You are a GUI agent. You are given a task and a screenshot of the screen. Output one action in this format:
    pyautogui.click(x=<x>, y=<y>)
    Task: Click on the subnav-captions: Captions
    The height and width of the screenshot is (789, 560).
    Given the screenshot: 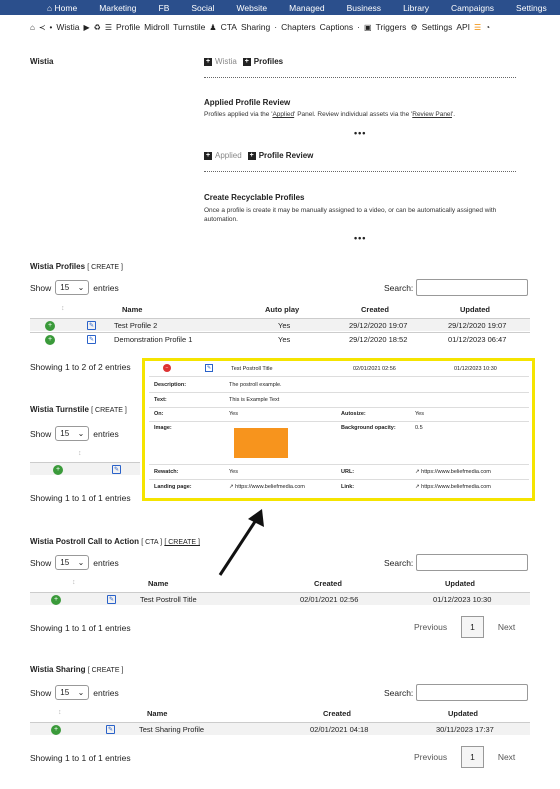 What is the action you would take?
    pyautogui.click(x=337, y=27)
    